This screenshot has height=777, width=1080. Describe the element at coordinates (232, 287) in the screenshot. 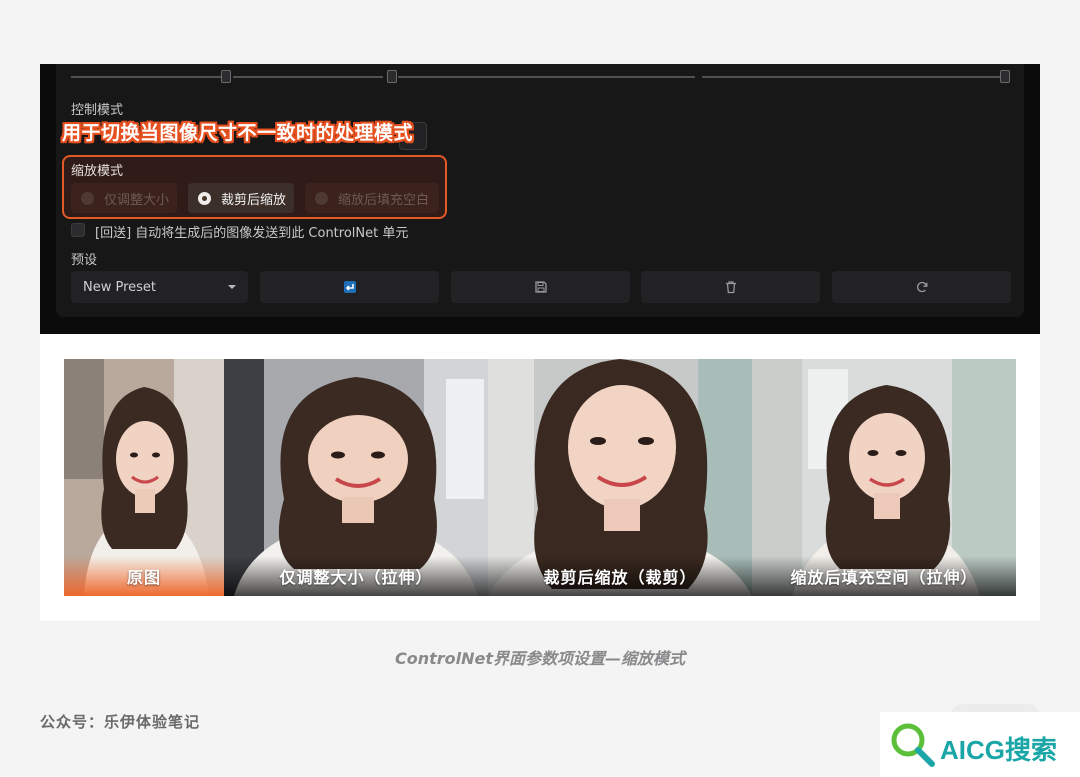

I see `chevron-down-icon` at that location.